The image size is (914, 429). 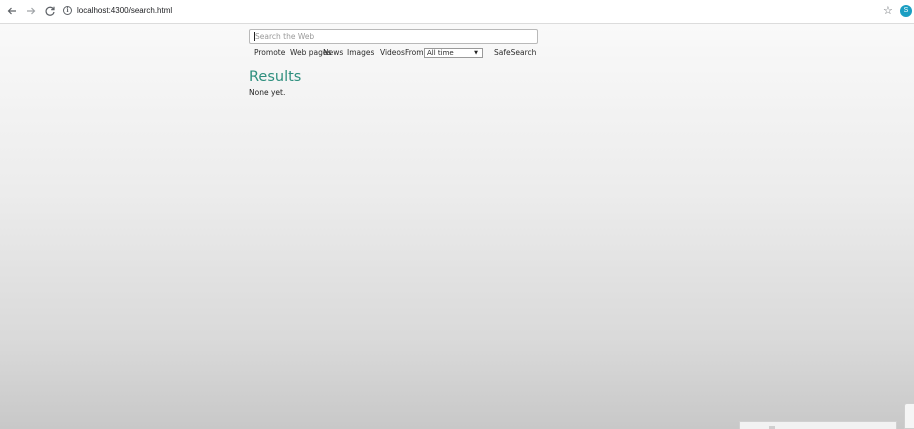 What do you see at coordinates (124, 11) in the screenshot?
I see `url-text: localhost:4300/search.html` at bounding box center [124, 11].